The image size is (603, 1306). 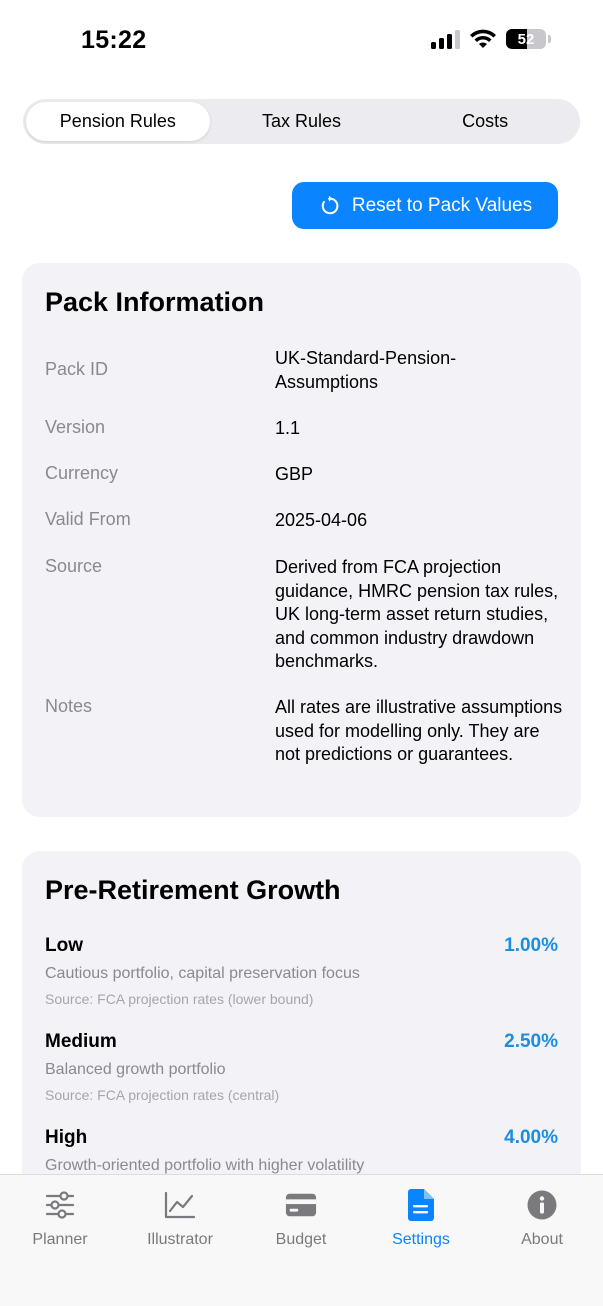 I want to click on info-label: Source, so click(x=74, y=566).